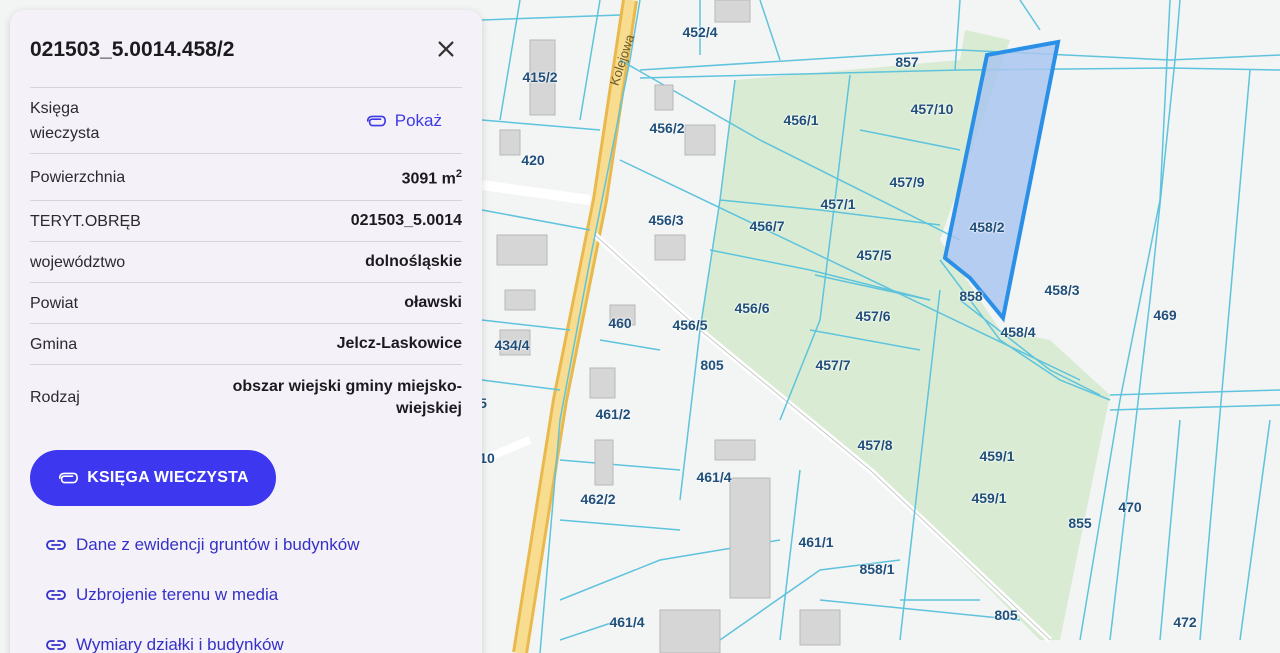 This screenshot has width=1280, height=653. I want to click on link-dimensions: Wymiary działki i budynków, so click(203, 642).